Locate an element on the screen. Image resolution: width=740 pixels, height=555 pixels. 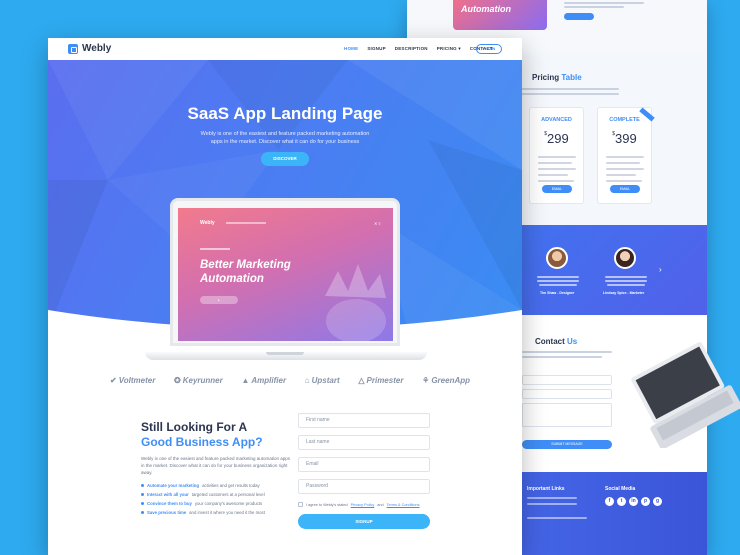
laptop-illustration is located at coordinates (685, 395).